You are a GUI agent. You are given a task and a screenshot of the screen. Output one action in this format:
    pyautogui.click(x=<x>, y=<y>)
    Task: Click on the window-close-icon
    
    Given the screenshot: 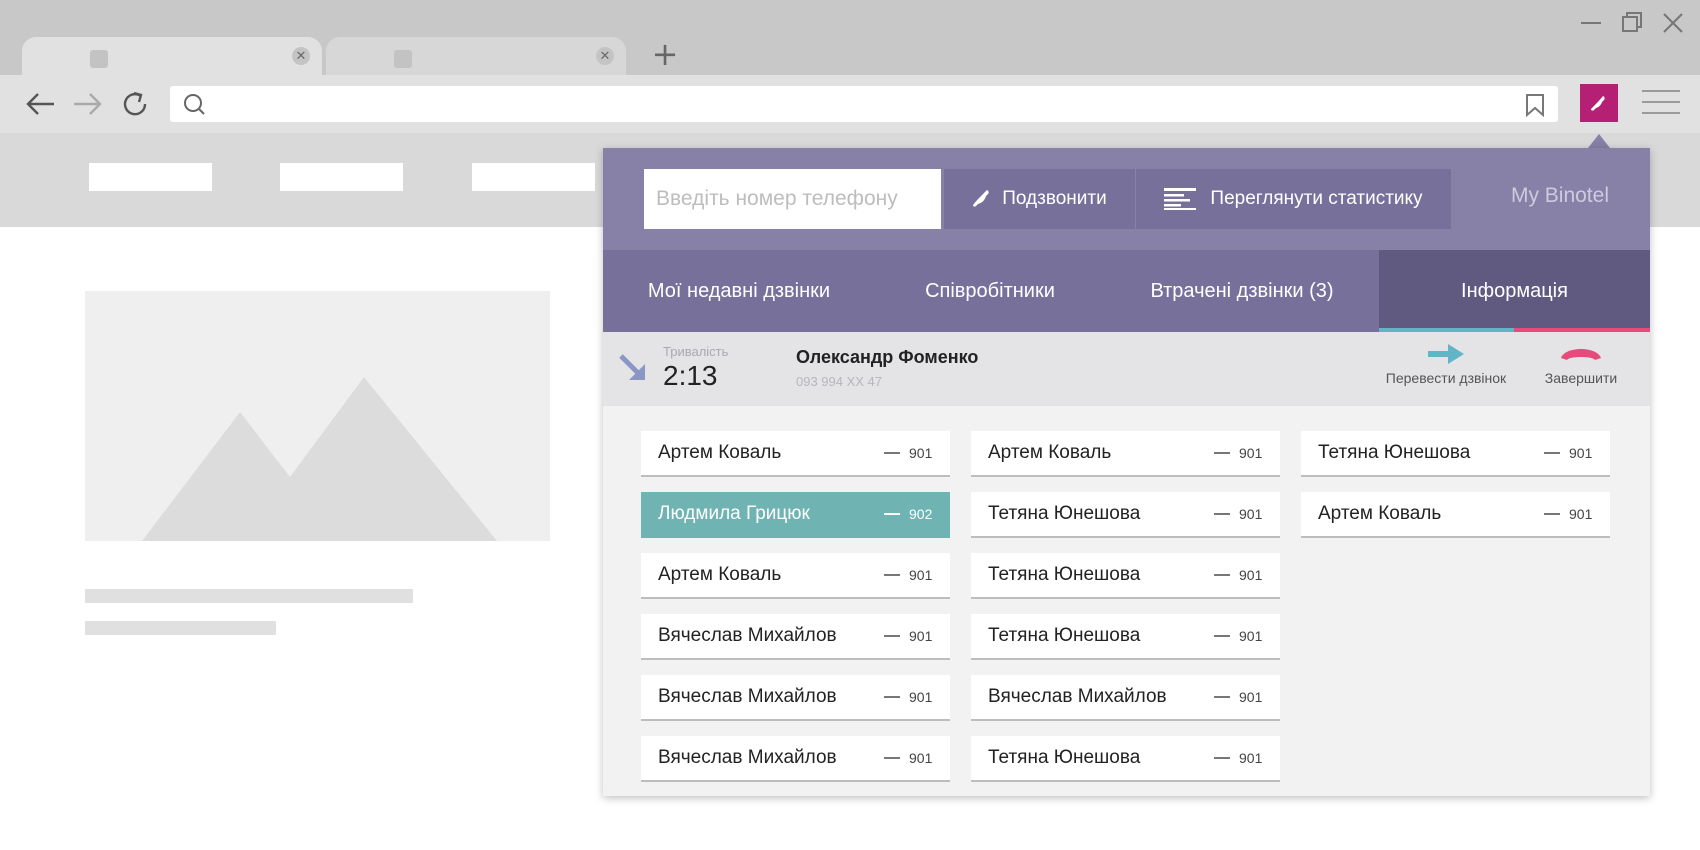 What is the action you would take?
    pyautogui.click(x=1673, y=23)
    